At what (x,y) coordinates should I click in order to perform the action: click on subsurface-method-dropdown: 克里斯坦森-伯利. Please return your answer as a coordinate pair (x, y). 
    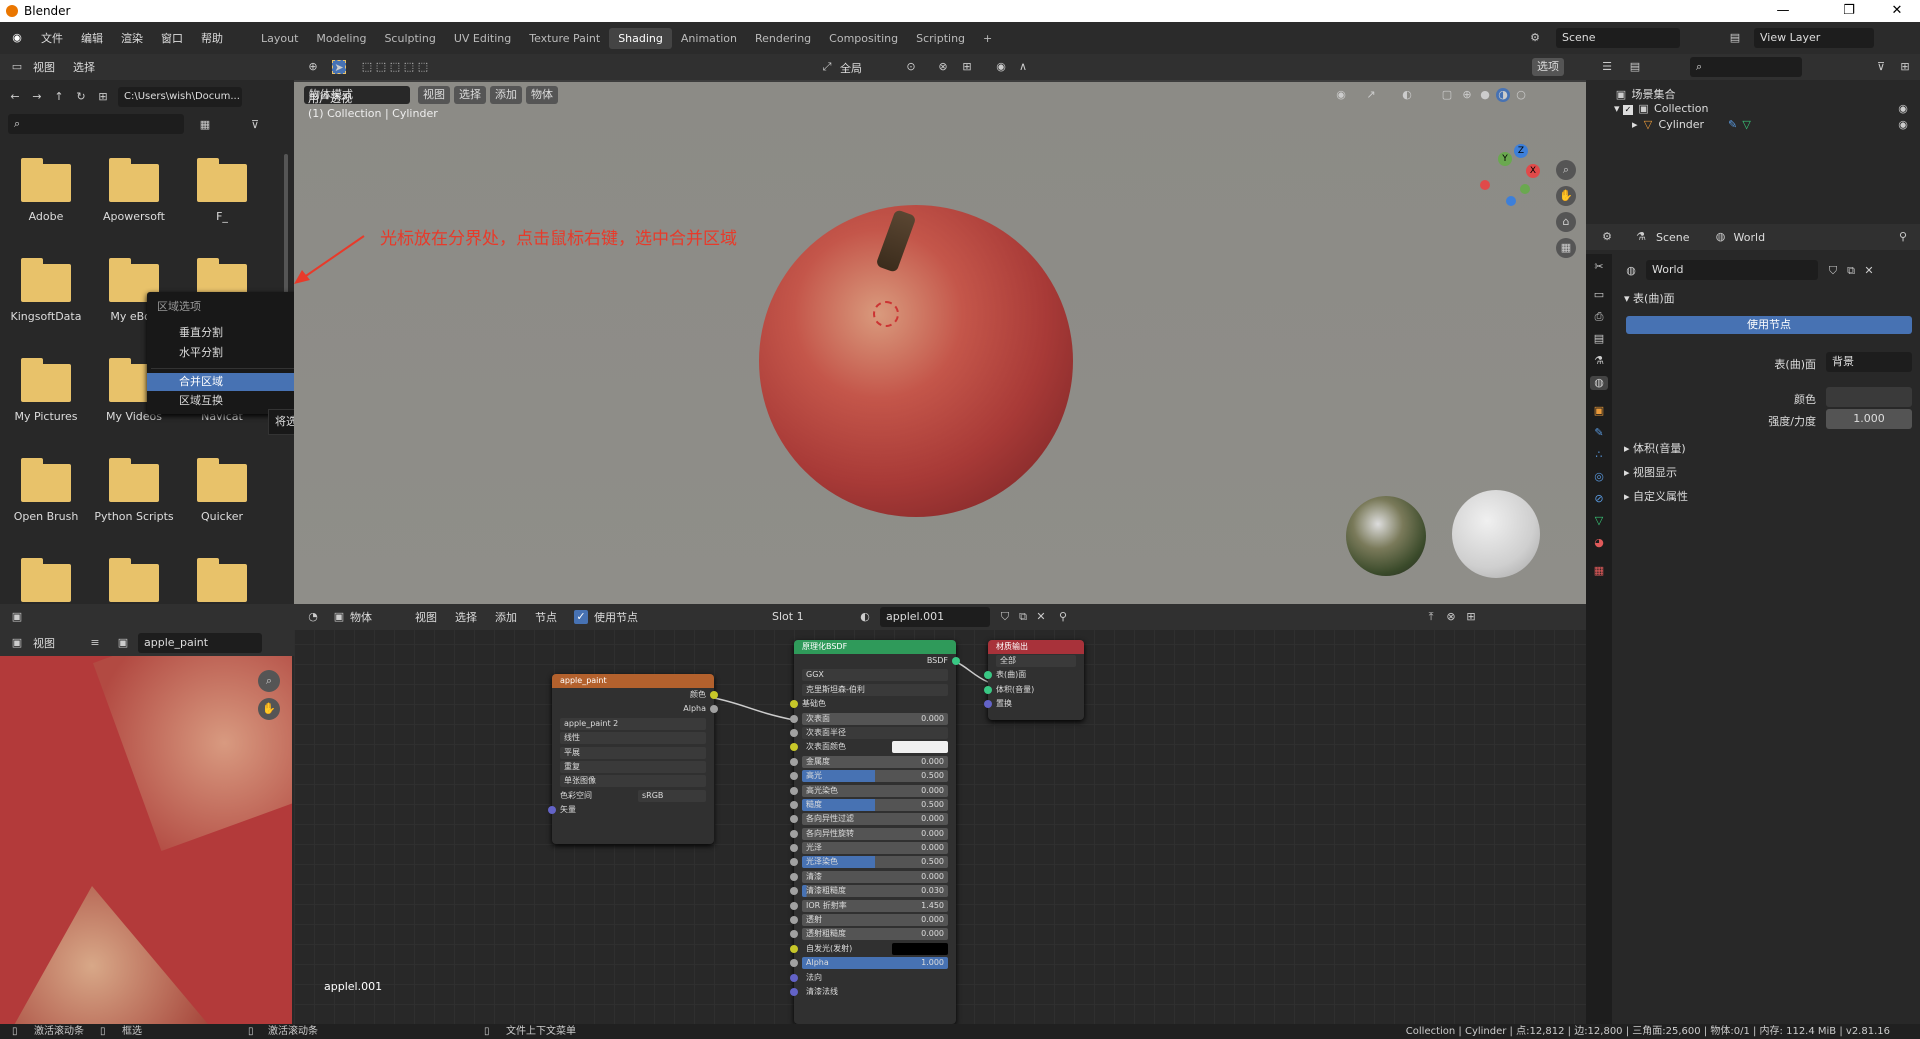
    Looking at the image, I should click on (875, 689).